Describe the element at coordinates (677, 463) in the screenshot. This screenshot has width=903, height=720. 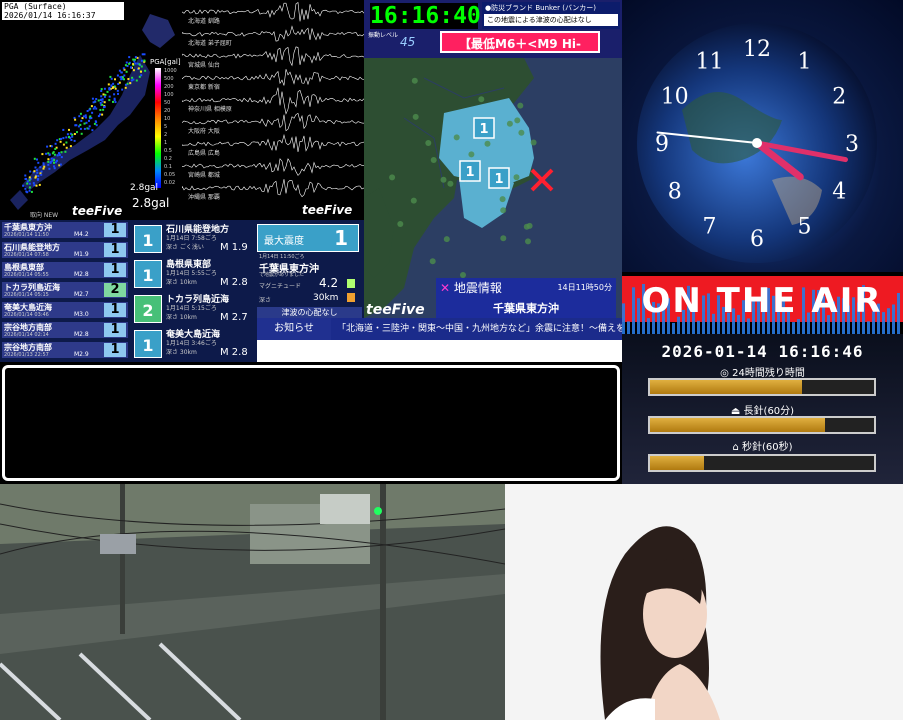
I see `second-fill` at that location.